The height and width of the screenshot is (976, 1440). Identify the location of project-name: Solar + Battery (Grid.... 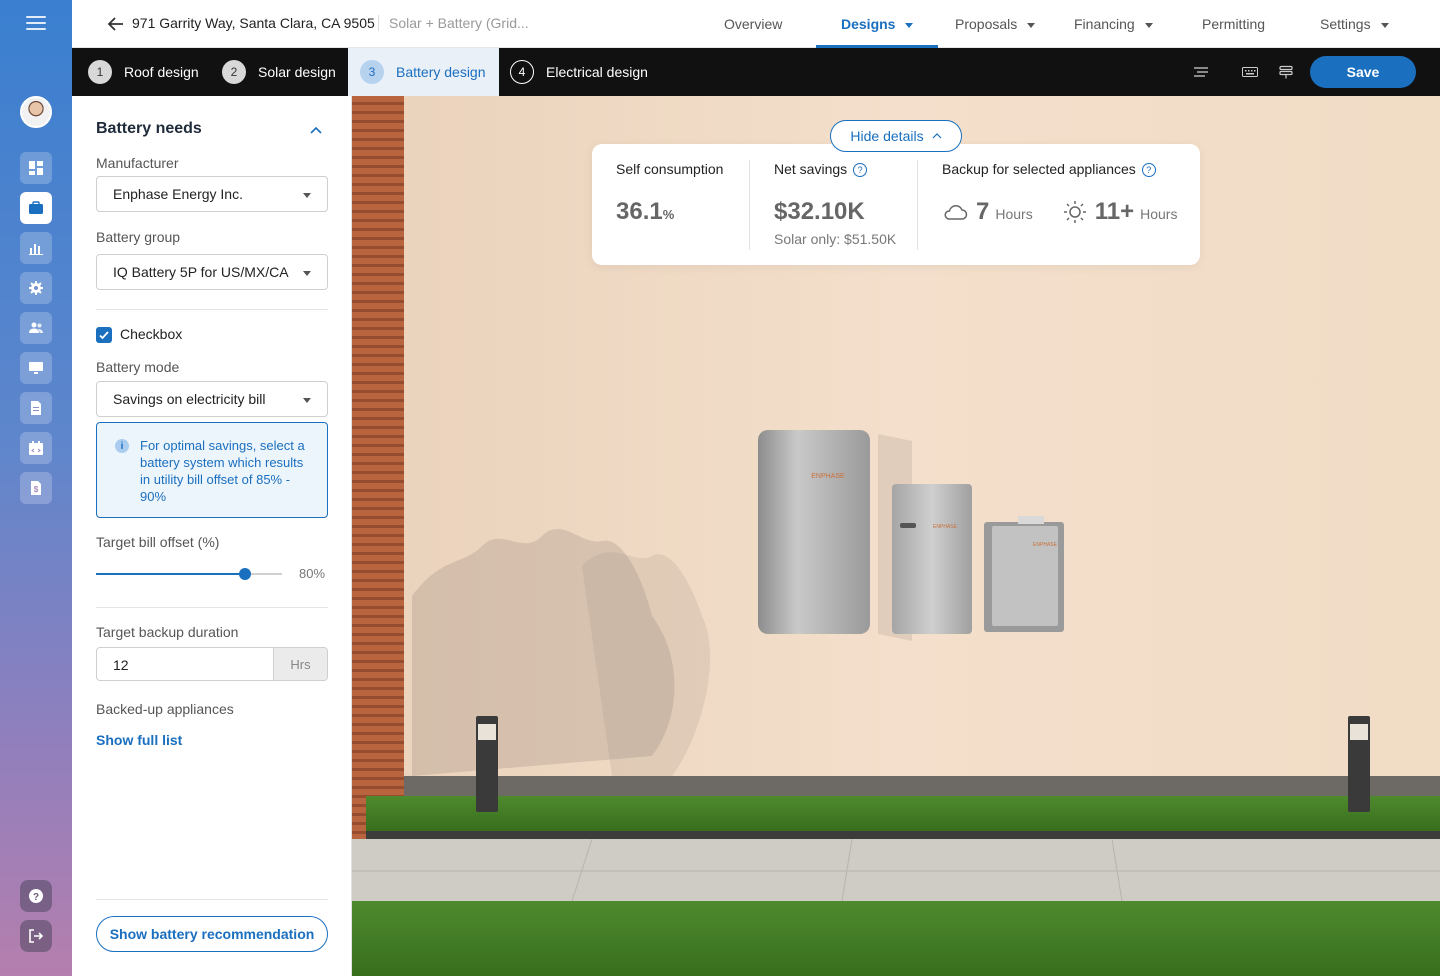
(453, 23).